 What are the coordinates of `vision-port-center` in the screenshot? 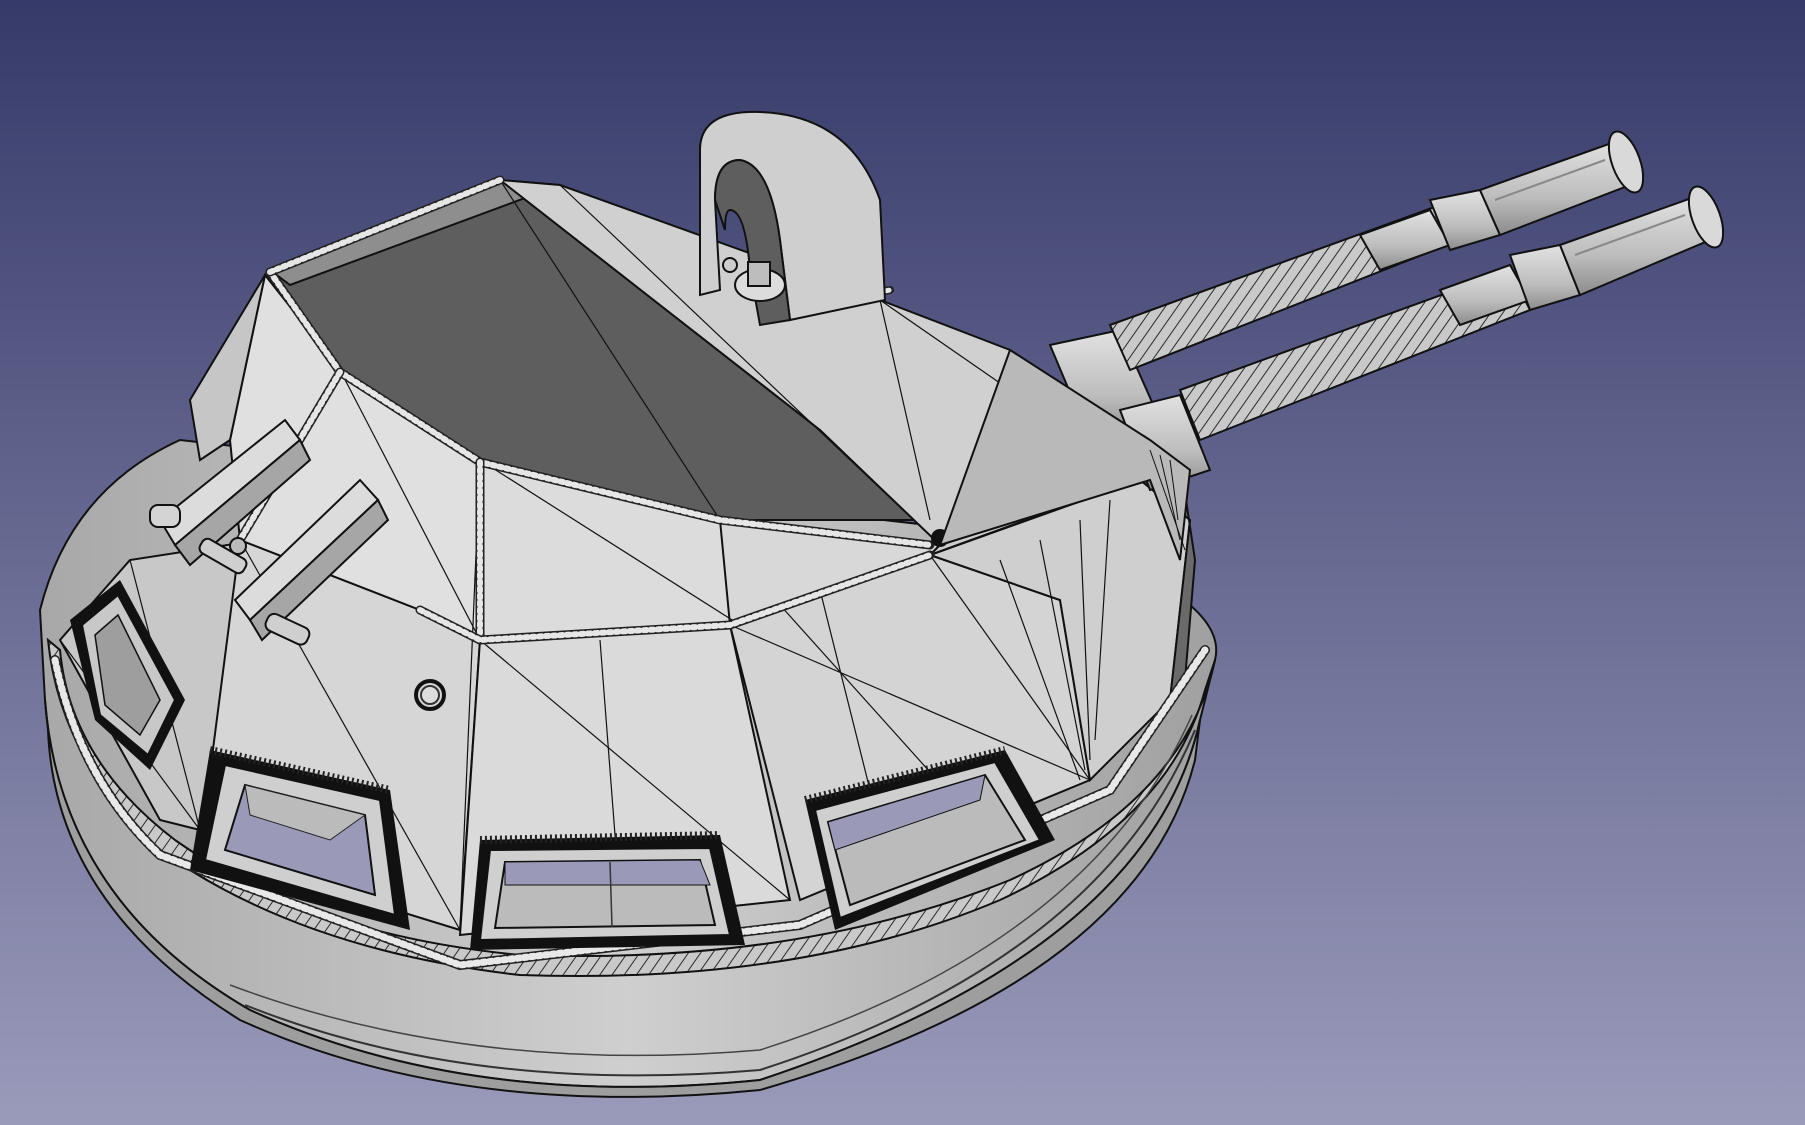 It's located at (607, 890).